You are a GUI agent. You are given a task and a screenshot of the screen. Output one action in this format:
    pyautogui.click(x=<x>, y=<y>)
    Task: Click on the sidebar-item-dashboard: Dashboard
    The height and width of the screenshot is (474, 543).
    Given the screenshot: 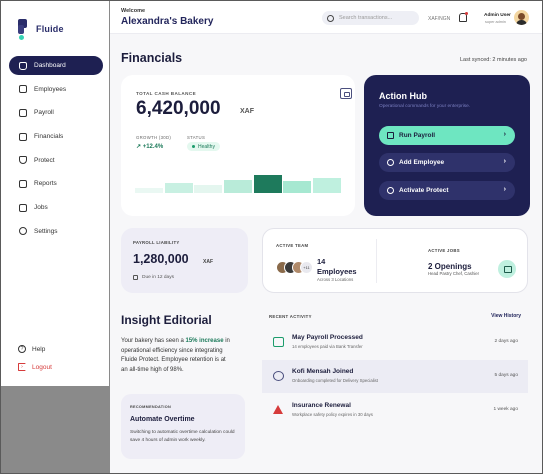 What is the action you would take?
    pyautogui.click(x=56, y=65)
    